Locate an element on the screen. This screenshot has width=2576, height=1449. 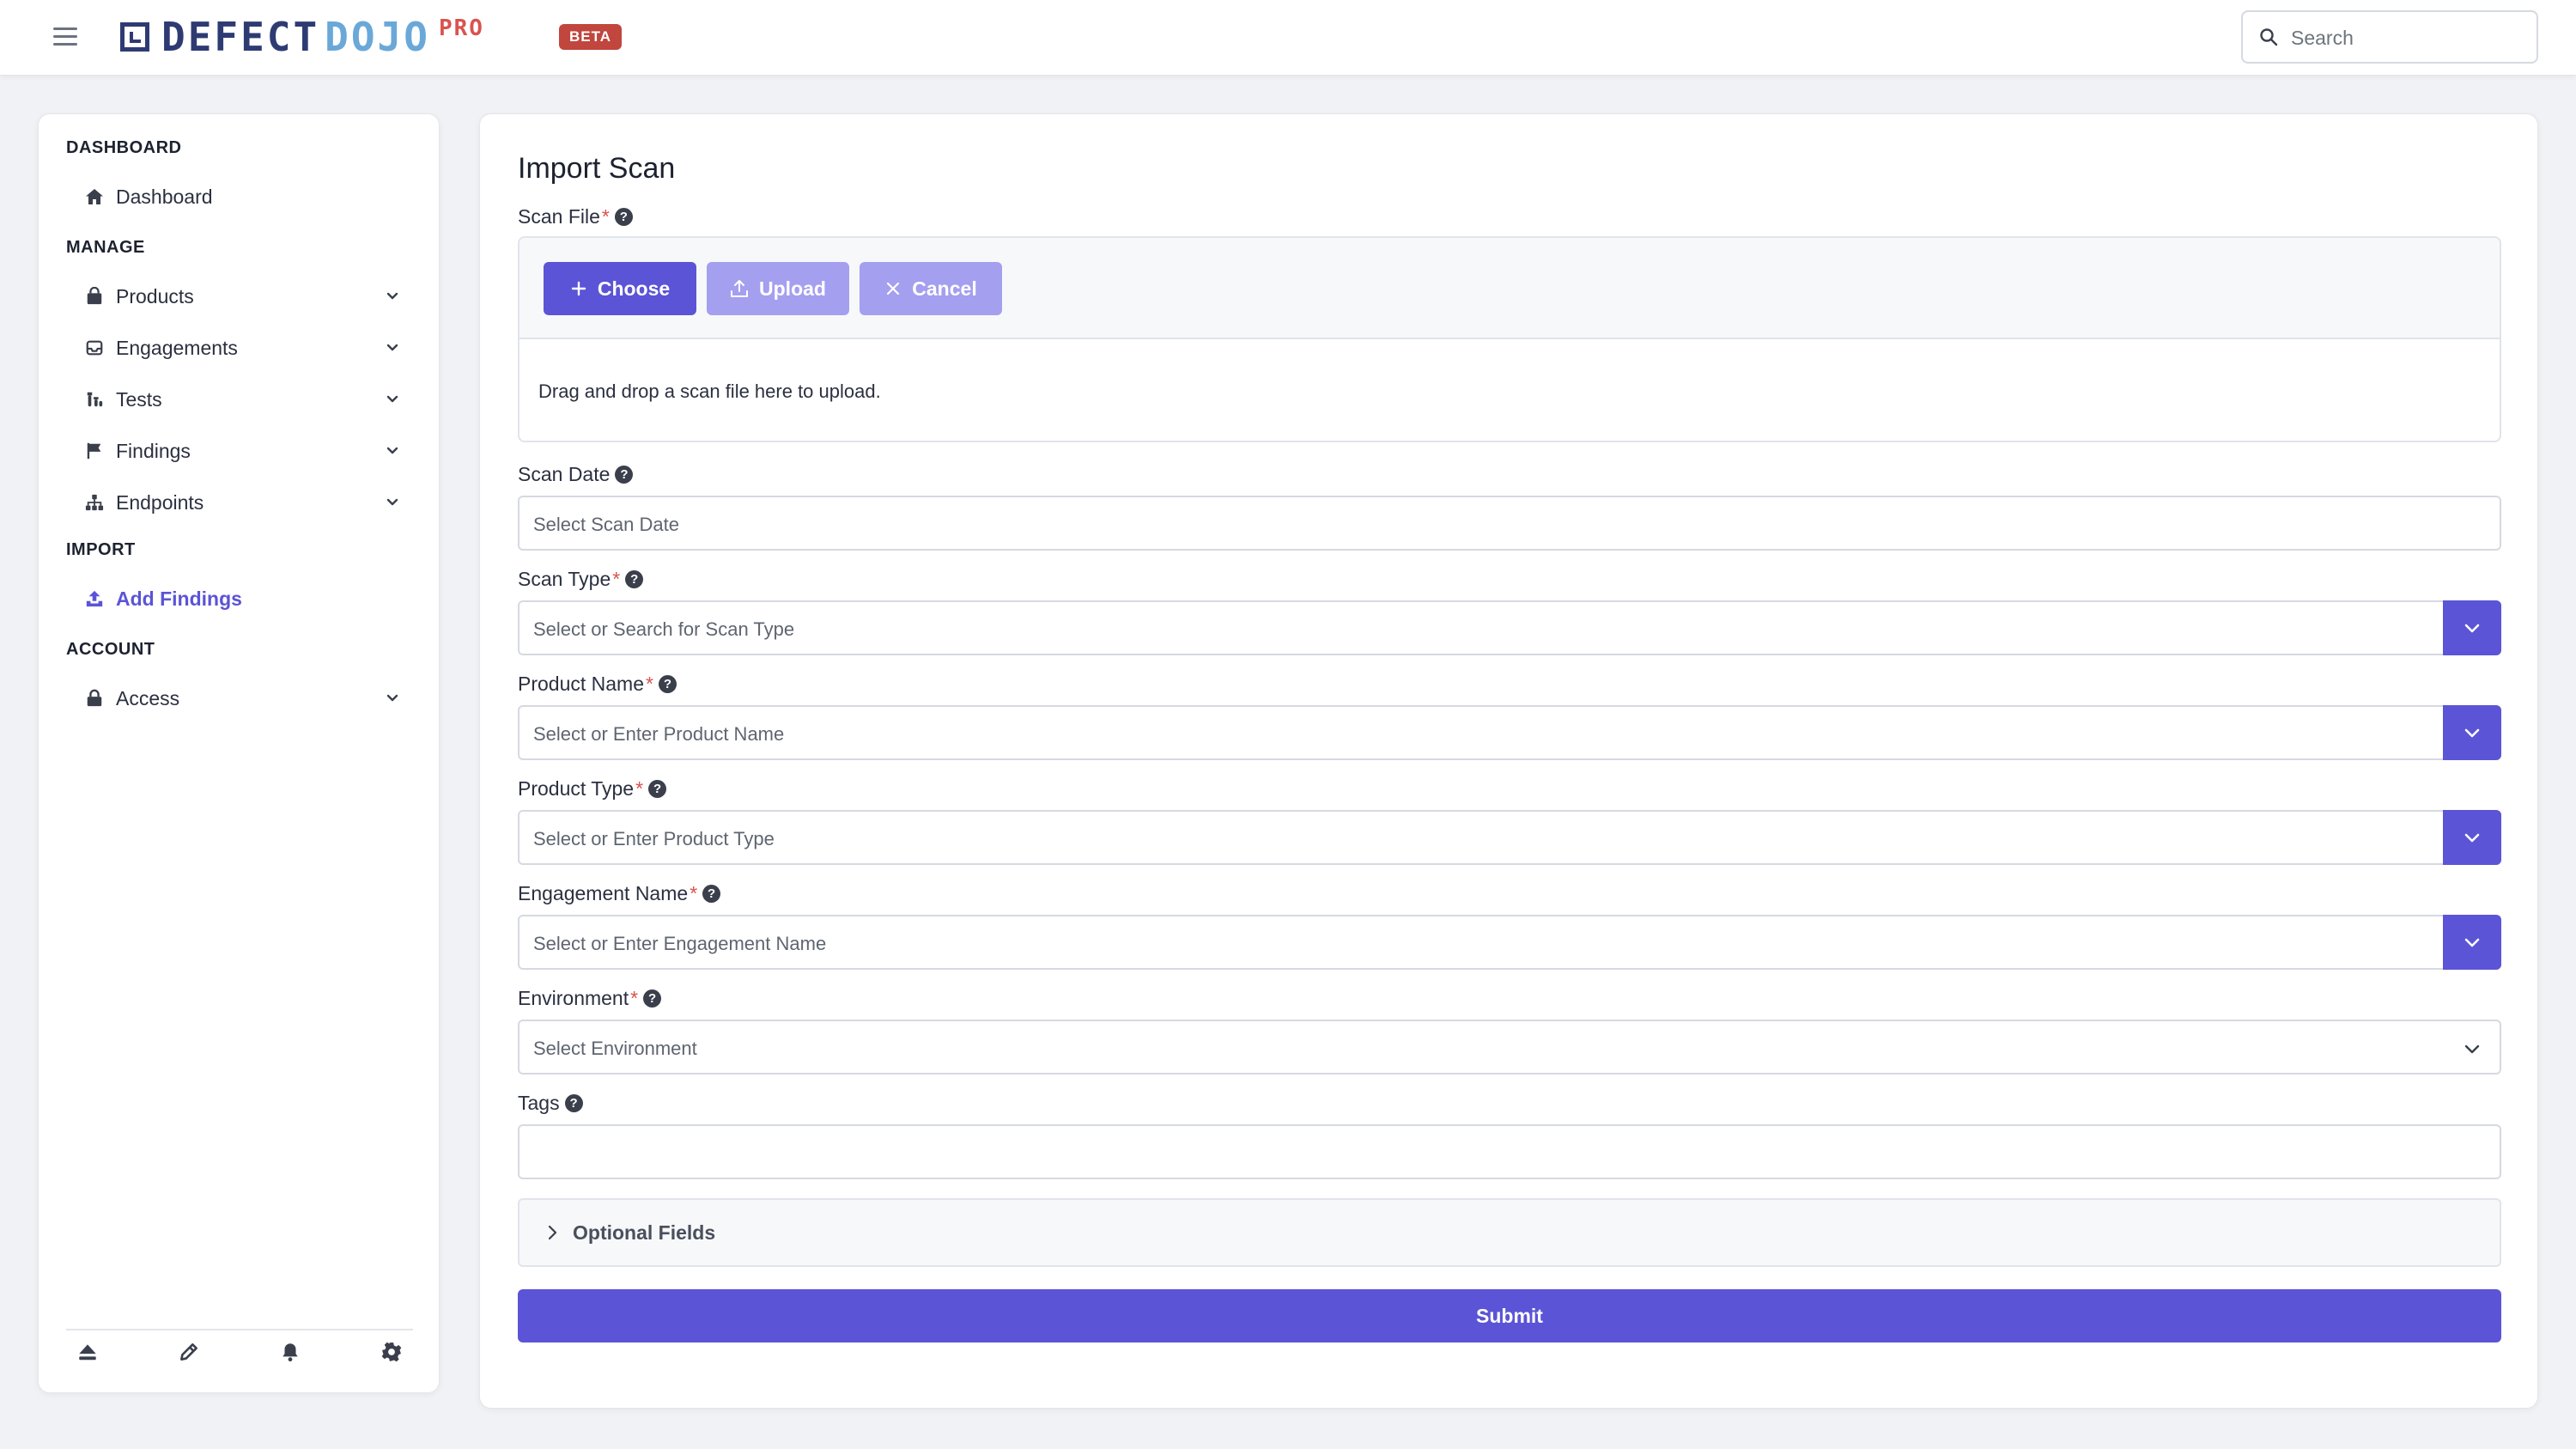
product-type-placeholder: Select or Enter Product Type is located at coordinates (654, 838).